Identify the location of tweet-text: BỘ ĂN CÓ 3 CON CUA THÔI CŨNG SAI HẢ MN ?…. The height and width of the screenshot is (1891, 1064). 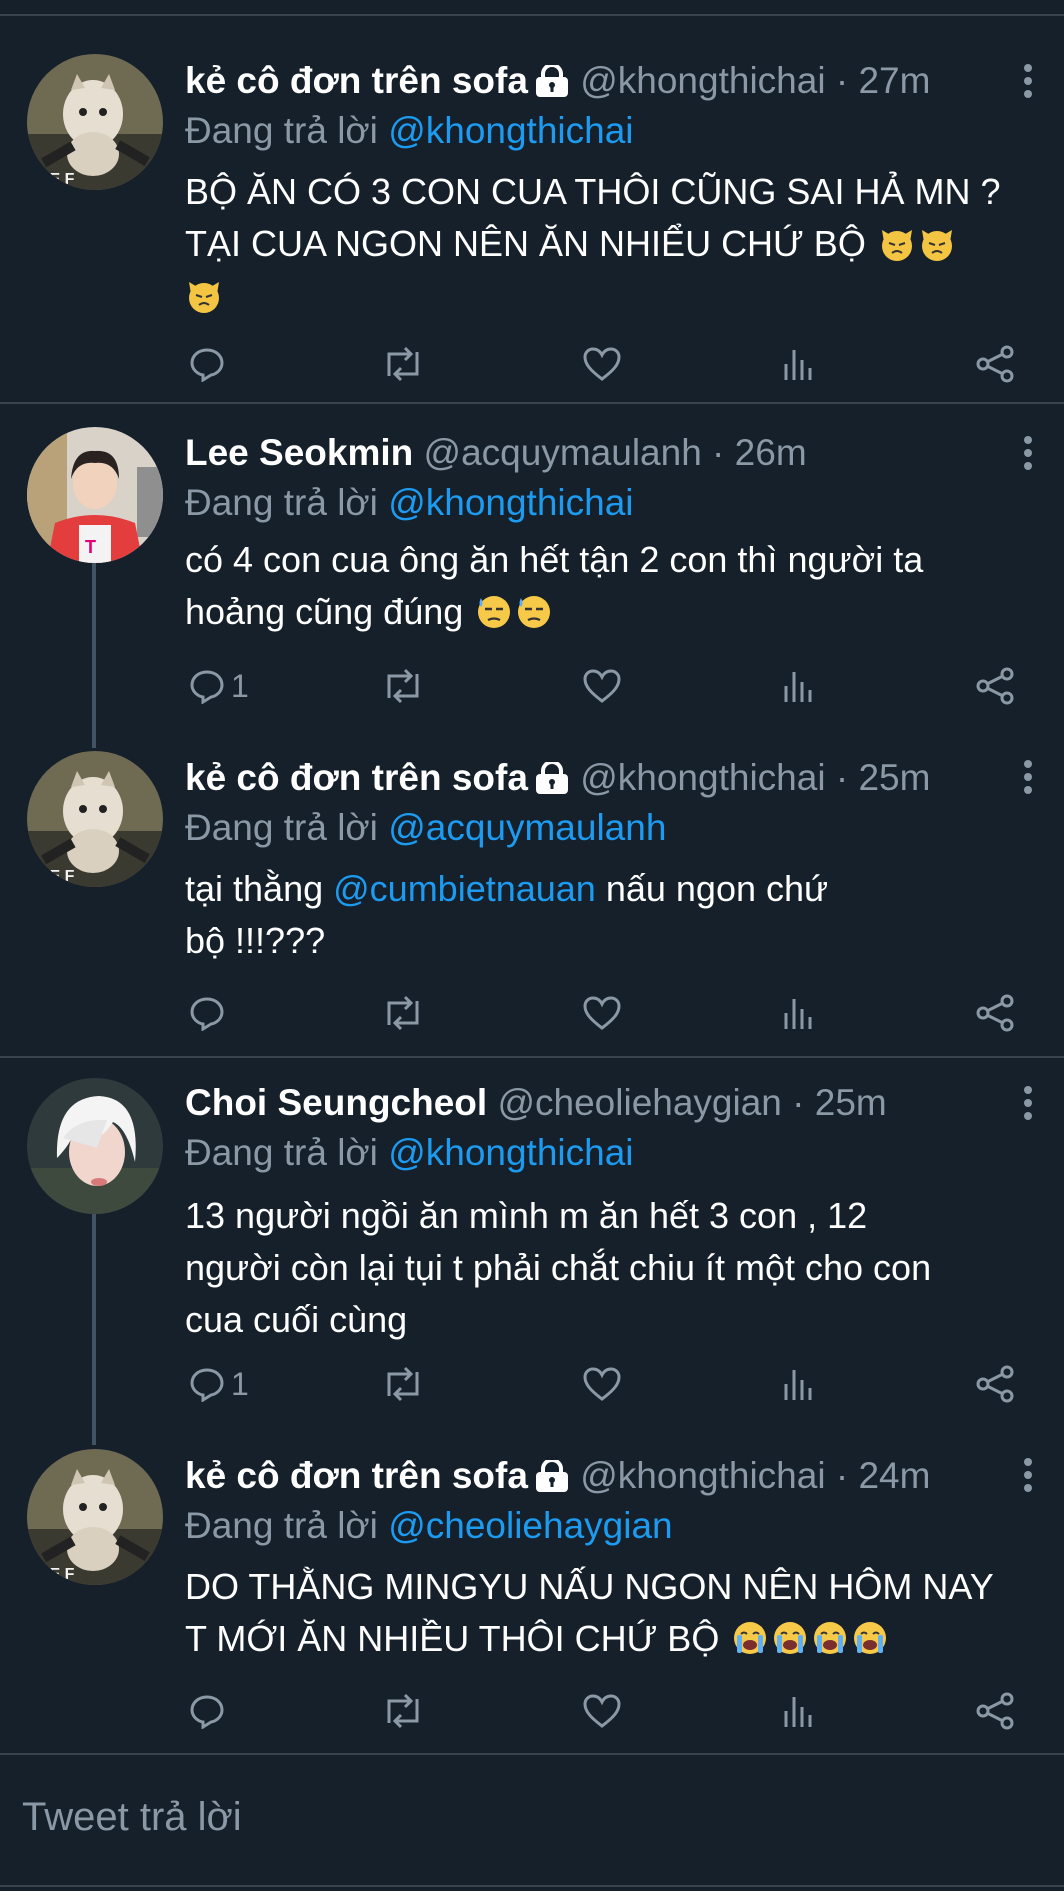
(615, 244).